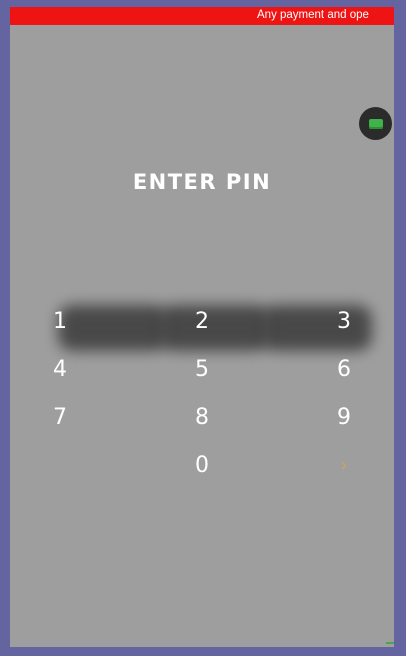 The image size is (406, 656). What do you see at coordinates (202, 322) in the screenshot?
I see `key-2: 2` at bounding box center [202, 322].